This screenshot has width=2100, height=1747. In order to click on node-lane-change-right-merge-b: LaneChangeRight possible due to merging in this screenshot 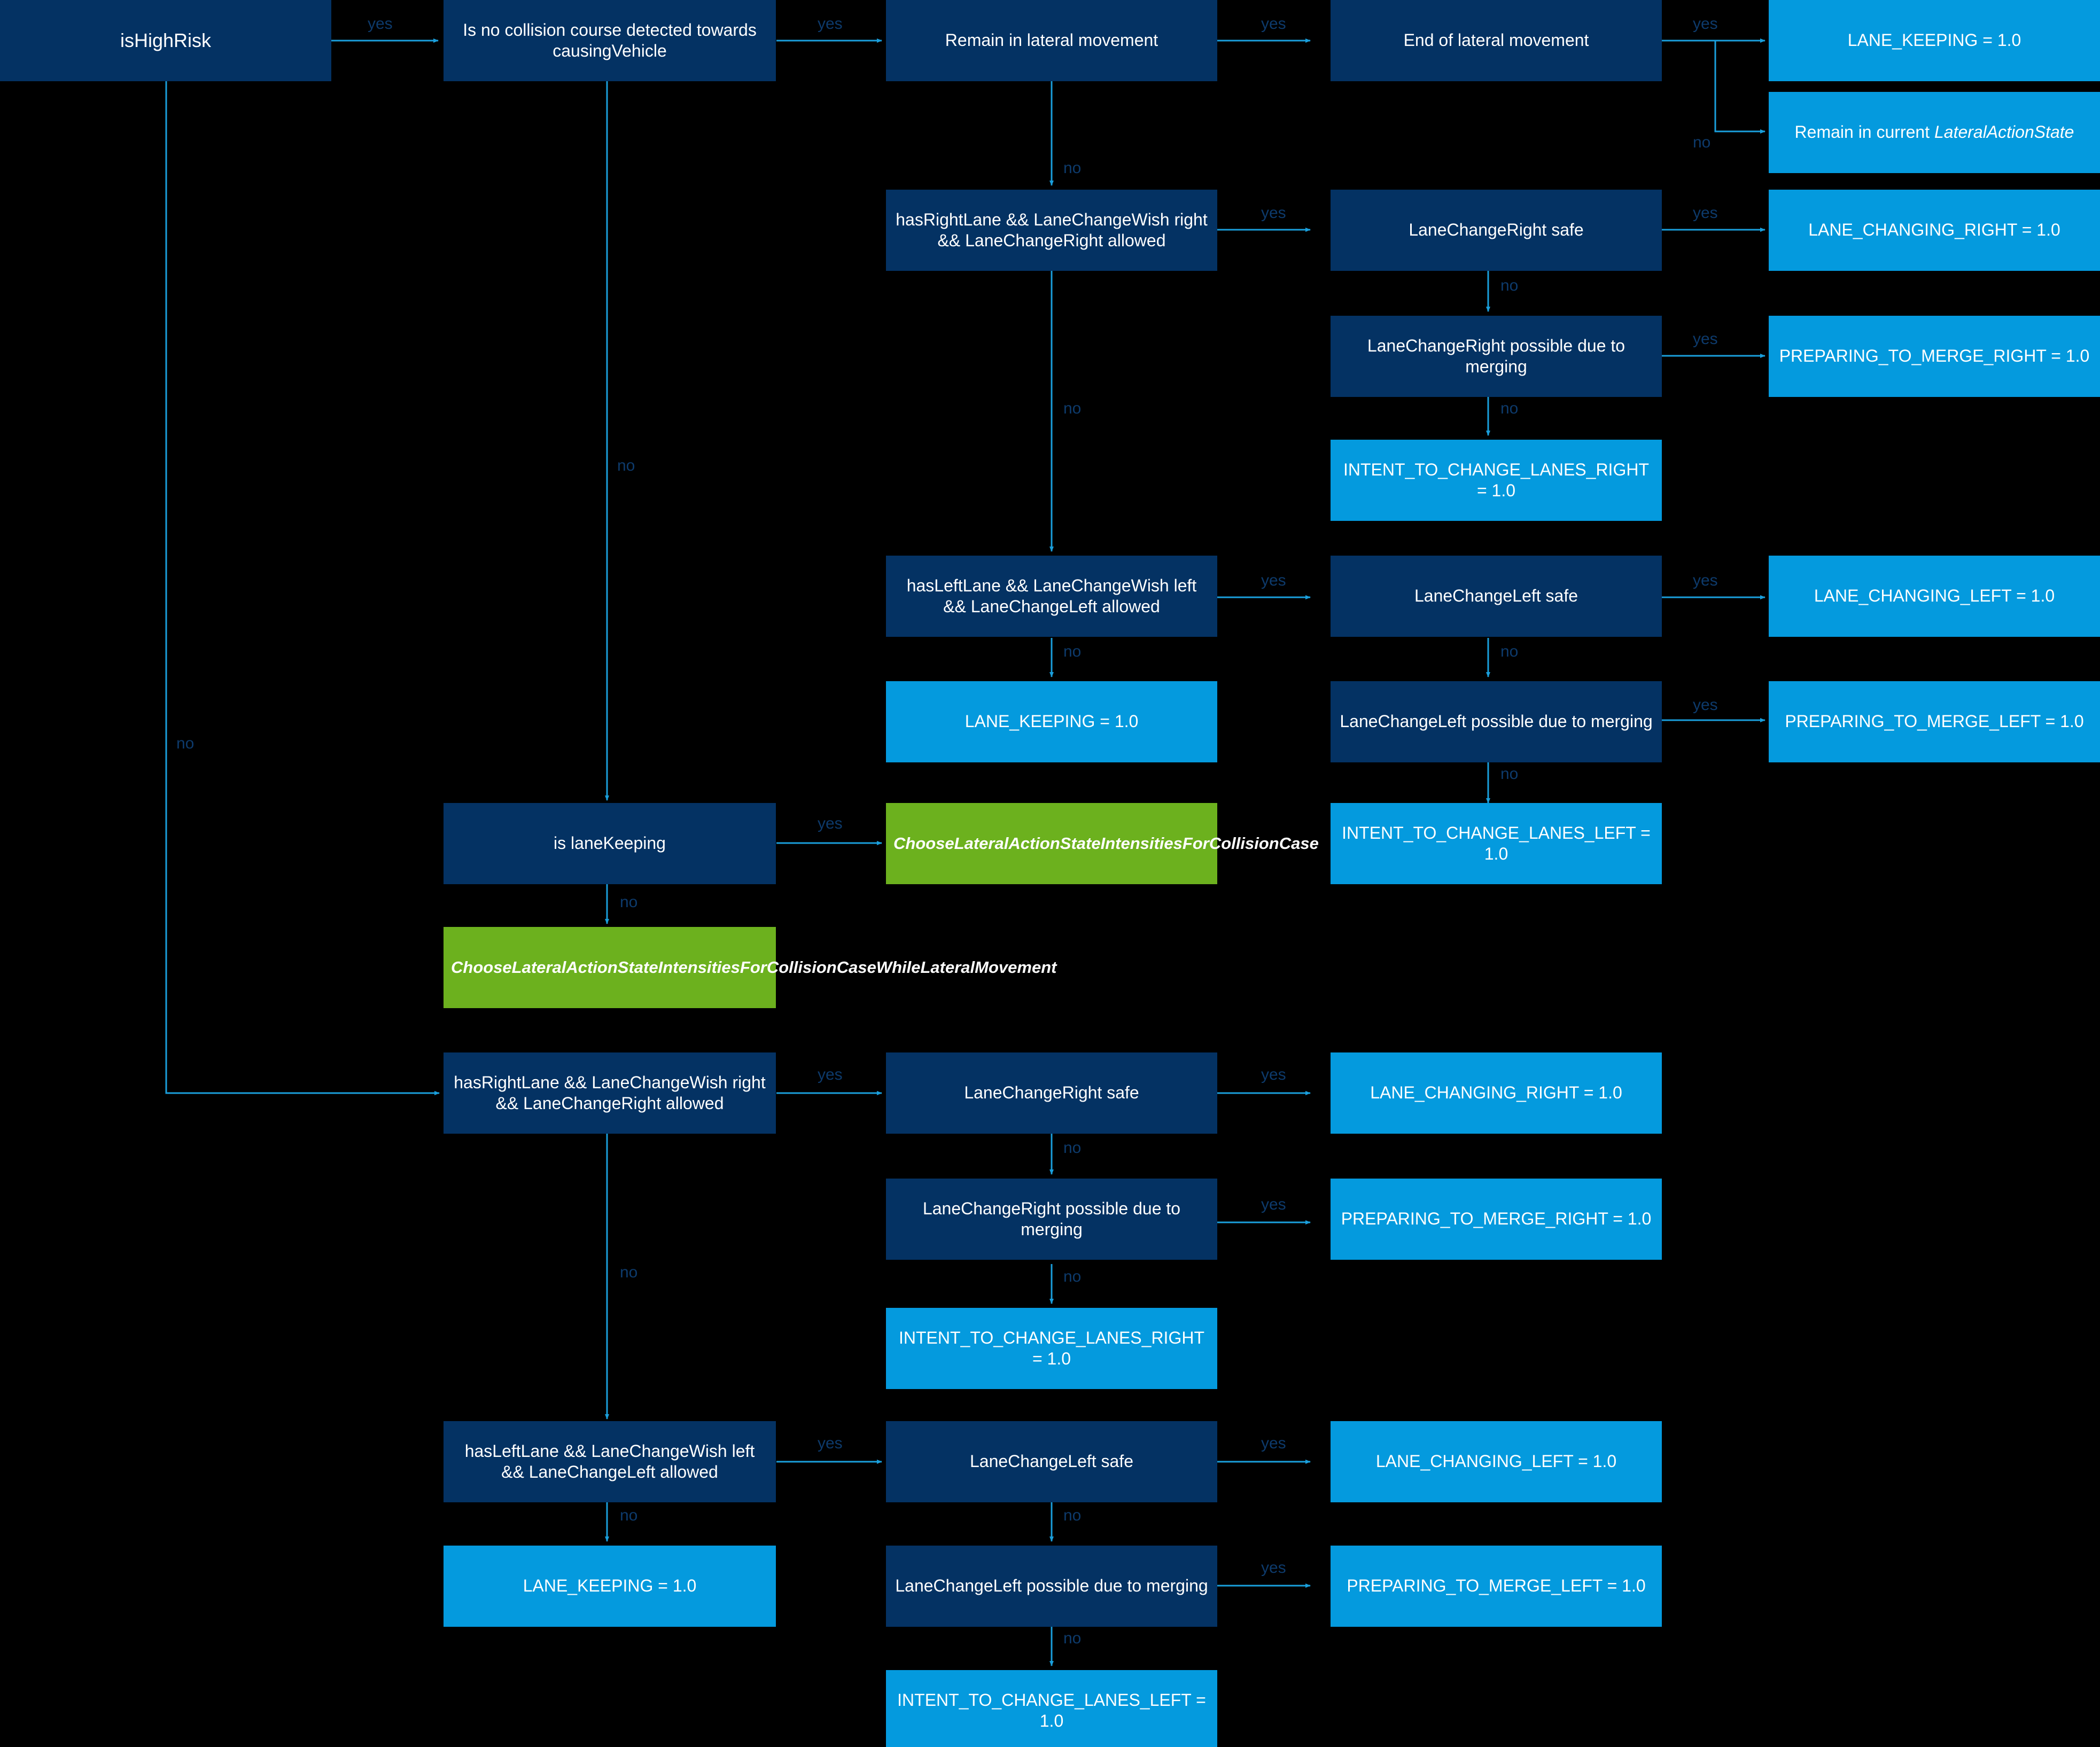, I will do `click(1051, 1219)`.